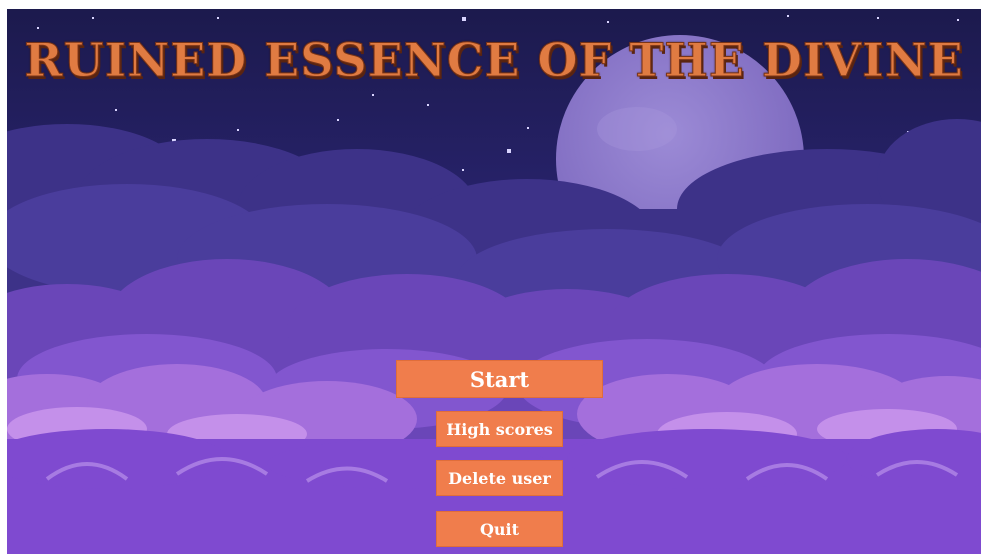 The image size is (987, 554). Describe the element at coordinates (494, 60) in the screenshot. I see `game-title: RUINED ESSENCE OF THE DIVINE` at that location.